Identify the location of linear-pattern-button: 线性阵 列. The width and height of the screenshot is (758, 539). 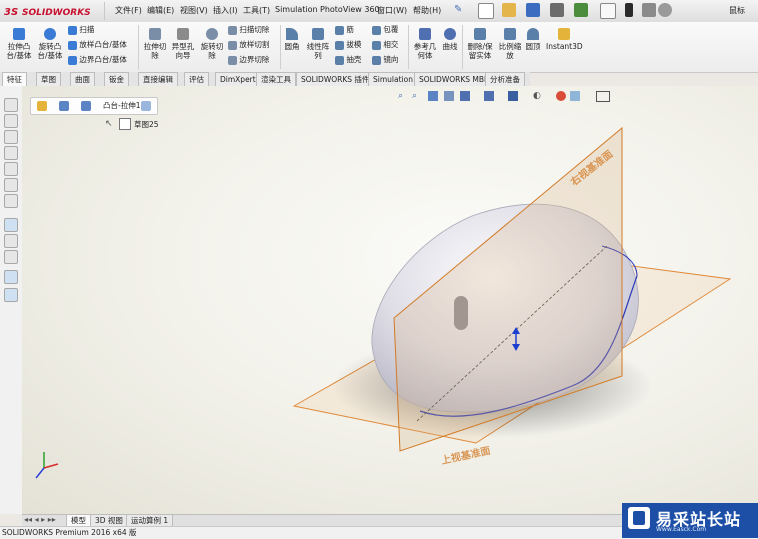
(318, 44).